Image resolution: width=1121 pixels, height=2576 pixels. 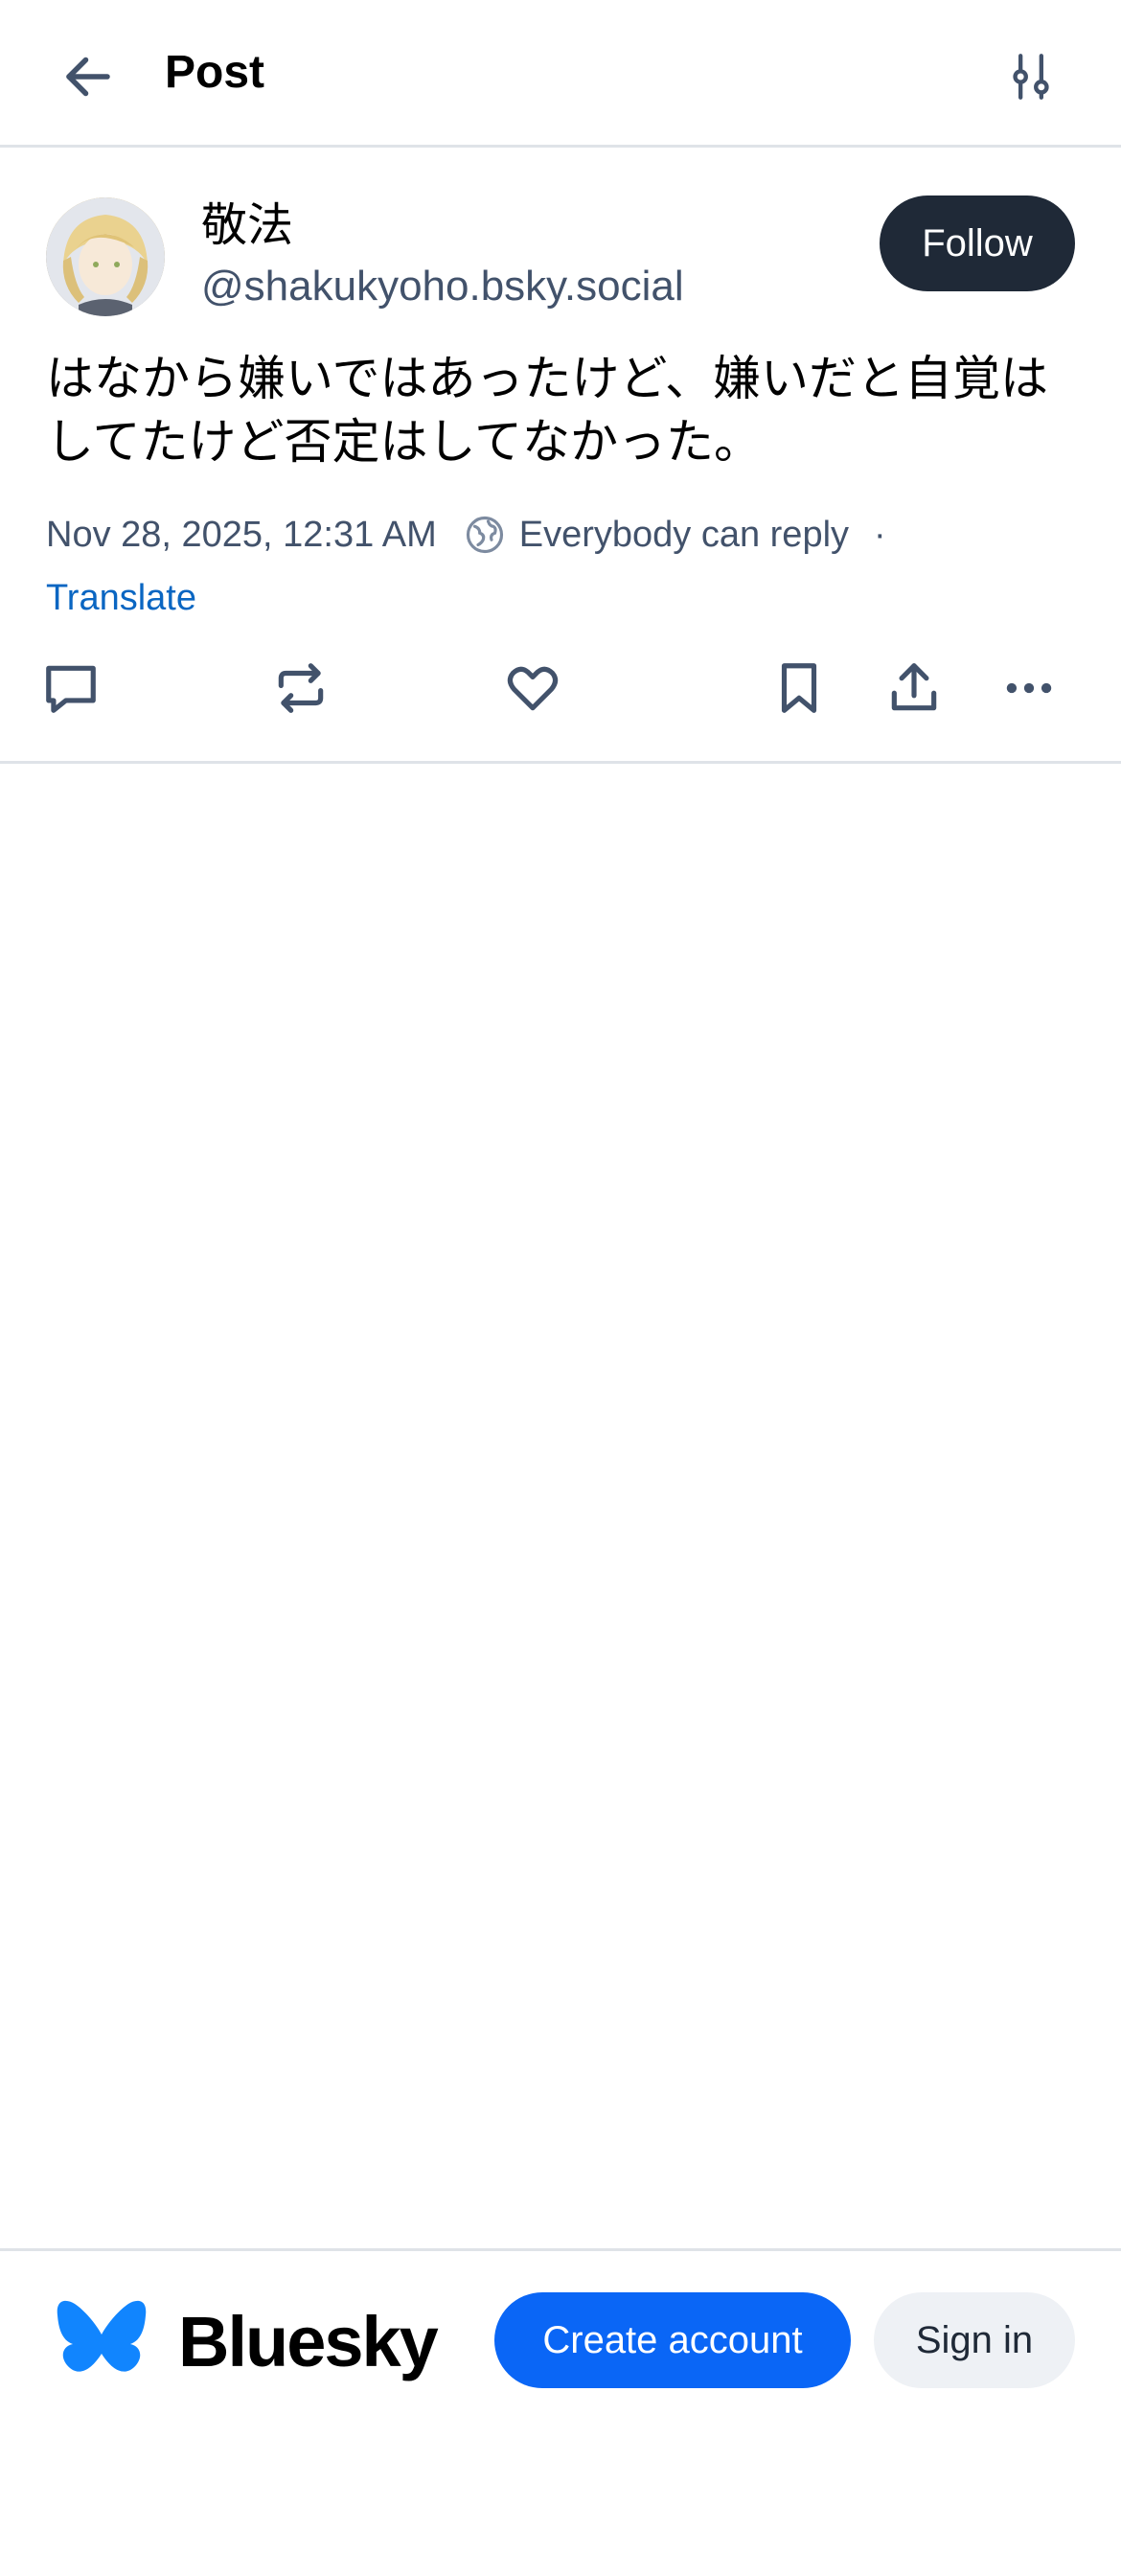 I want to click on share-button, so click(x=914, y=688).